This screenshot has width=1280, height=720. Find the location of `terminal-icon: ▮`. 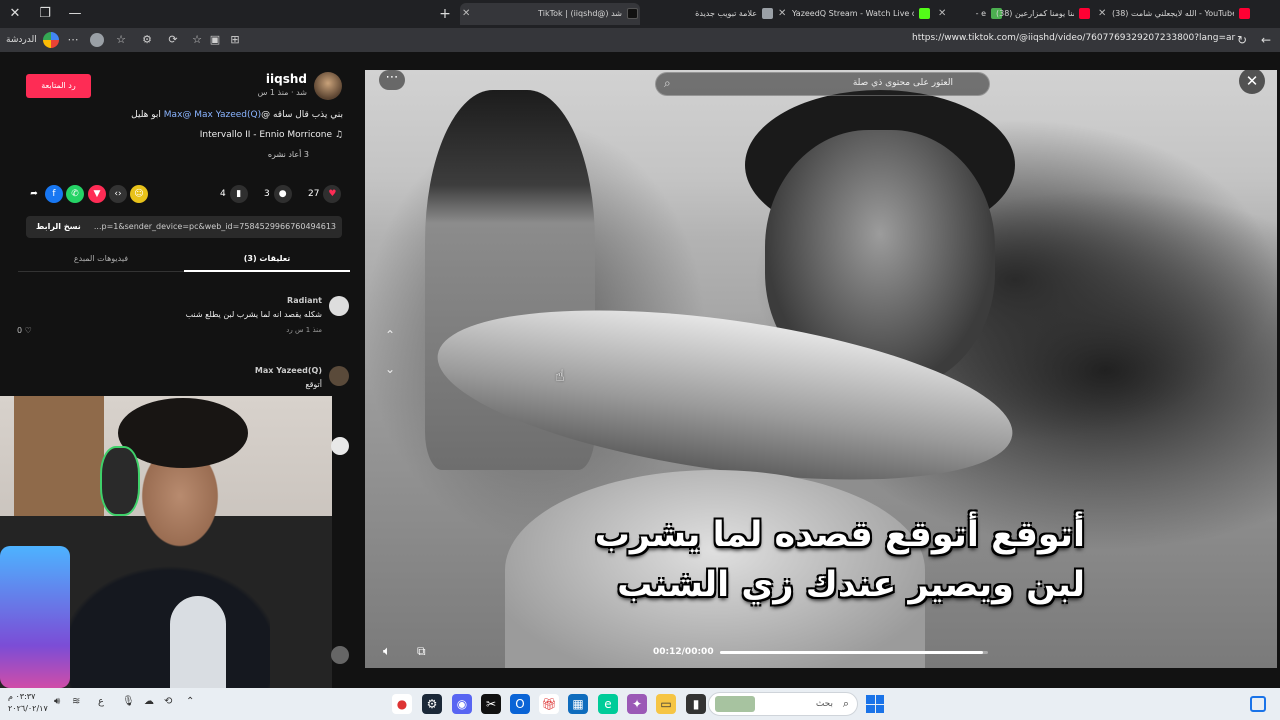

terminal-icon: ▮ is located at coordinates (696, 704).